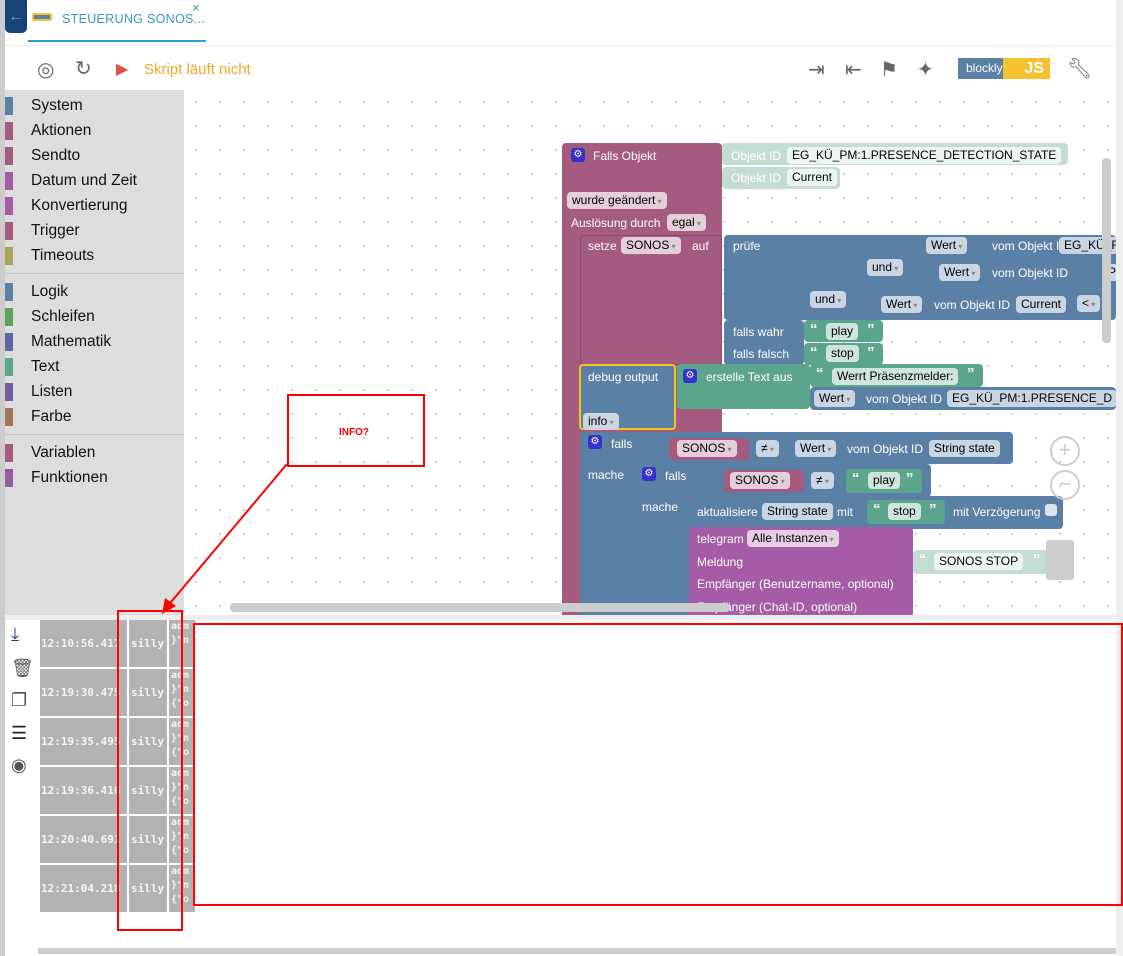 This screenshot has width=1123, height=956. What do you see at coordinates (94, 181) in the screenshot?
I see `toolbox-category: Datum und Zeit` at bounding box center [94, 181].